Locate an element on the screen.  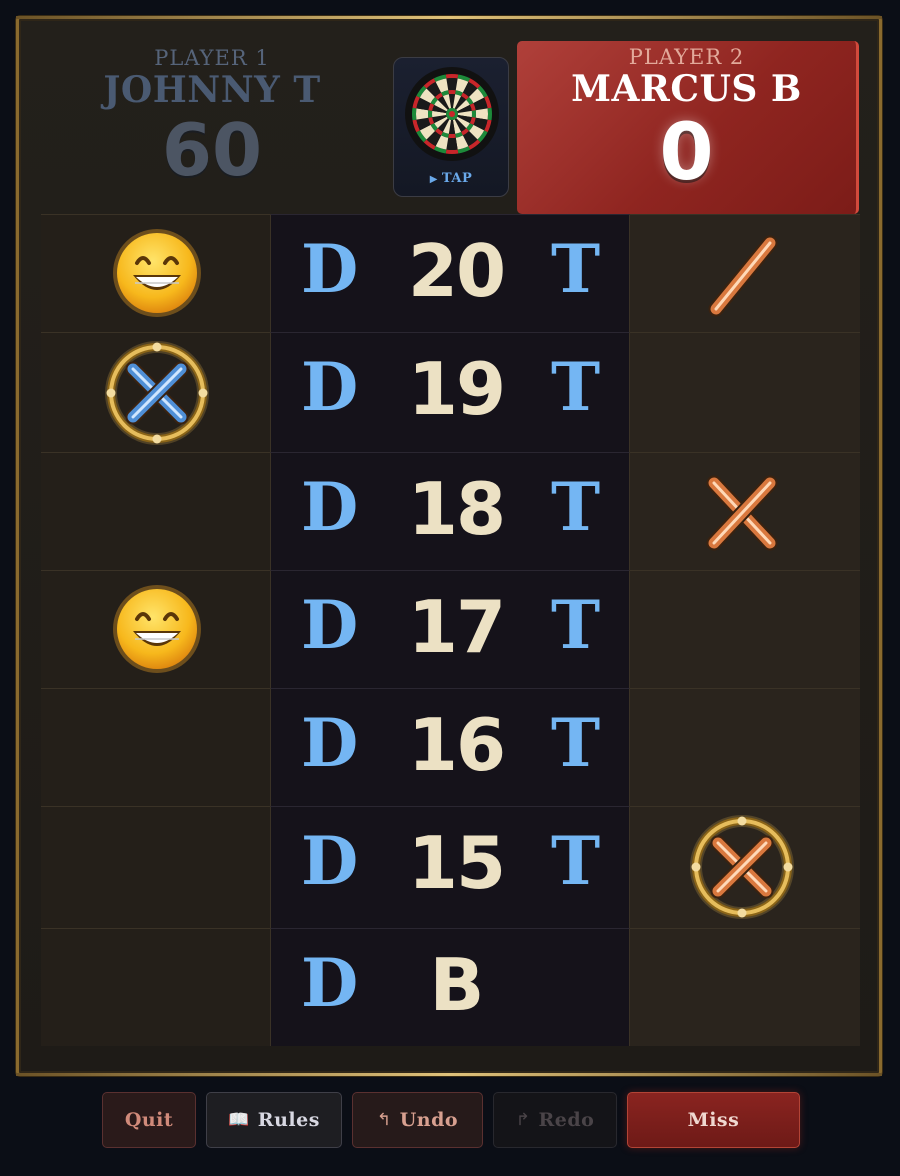
target-number-button: 19 is located at coordinates (456, 389).